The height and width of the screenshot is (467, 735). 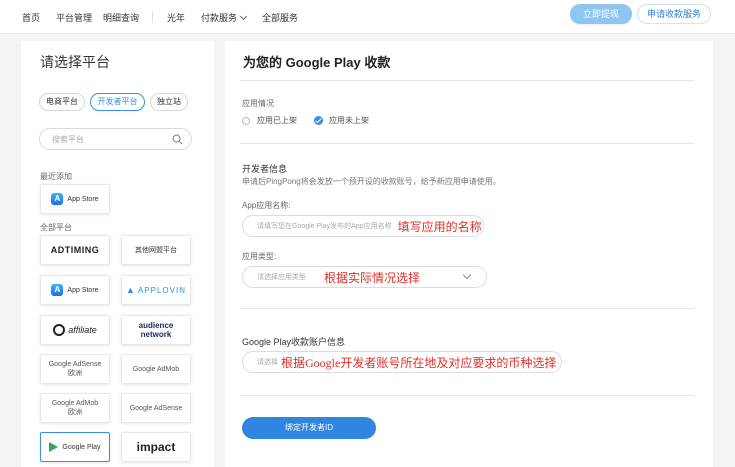 I want to click on platform-tile-affiliate: affiliate, so click(x=75, y=330).